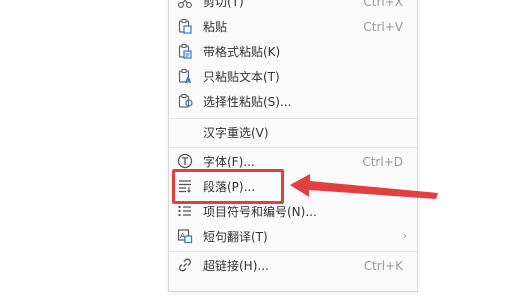 The height and width of the screenshot is (307, 505). Describe the element at coordinates (185, 26) in the screenshot. I see `paste-icon` at that location.